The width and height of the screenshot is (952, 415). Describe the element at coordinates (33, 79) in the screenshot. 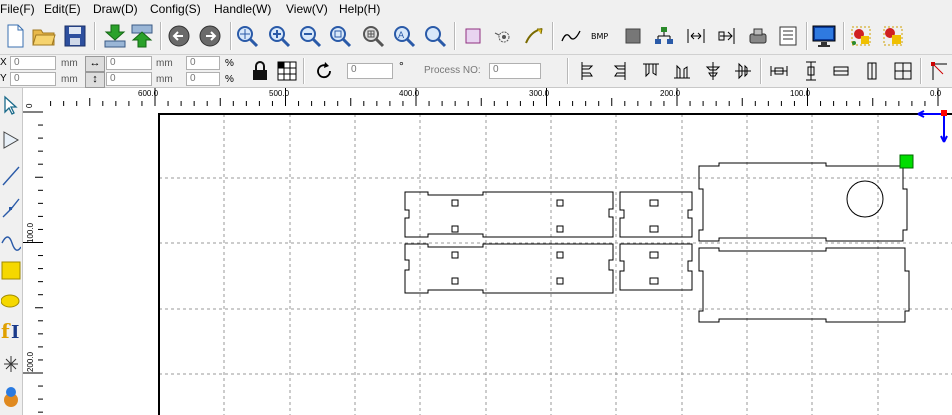

I see `y-position-field: 0` at that location.